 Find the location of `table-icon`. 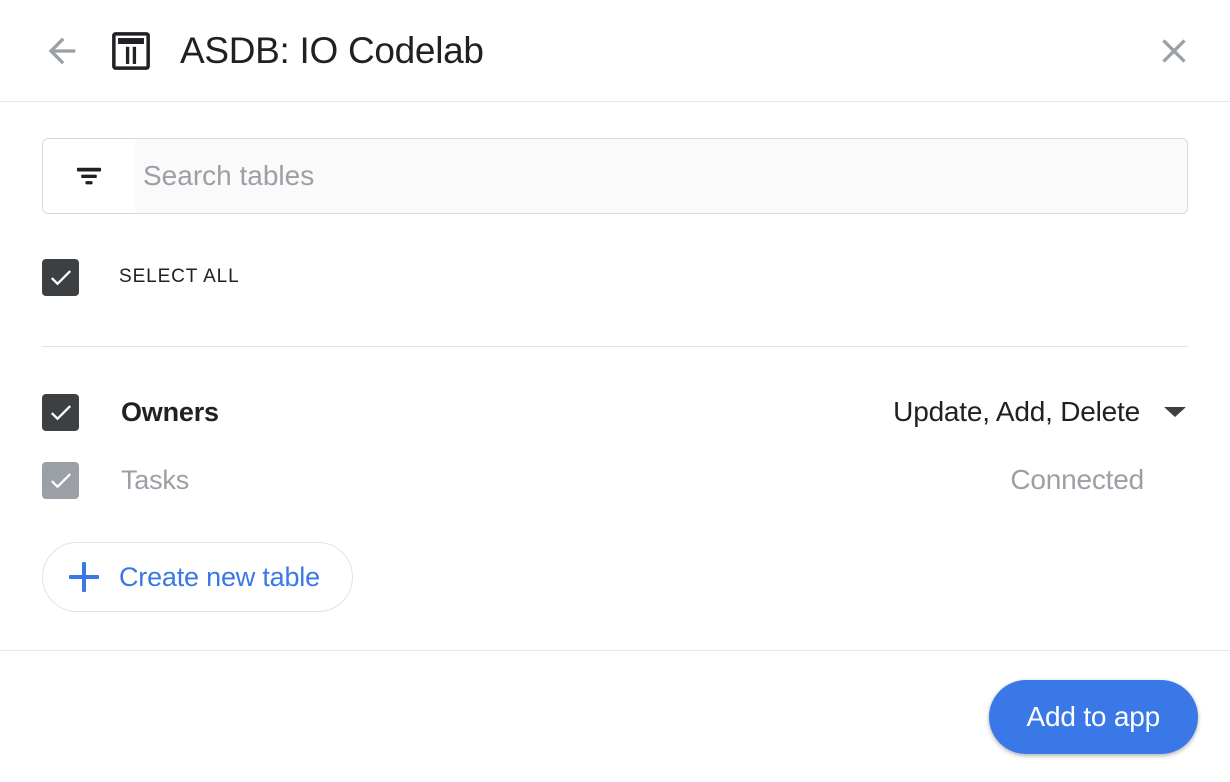

table-icon is located at coordinates (131, 51).